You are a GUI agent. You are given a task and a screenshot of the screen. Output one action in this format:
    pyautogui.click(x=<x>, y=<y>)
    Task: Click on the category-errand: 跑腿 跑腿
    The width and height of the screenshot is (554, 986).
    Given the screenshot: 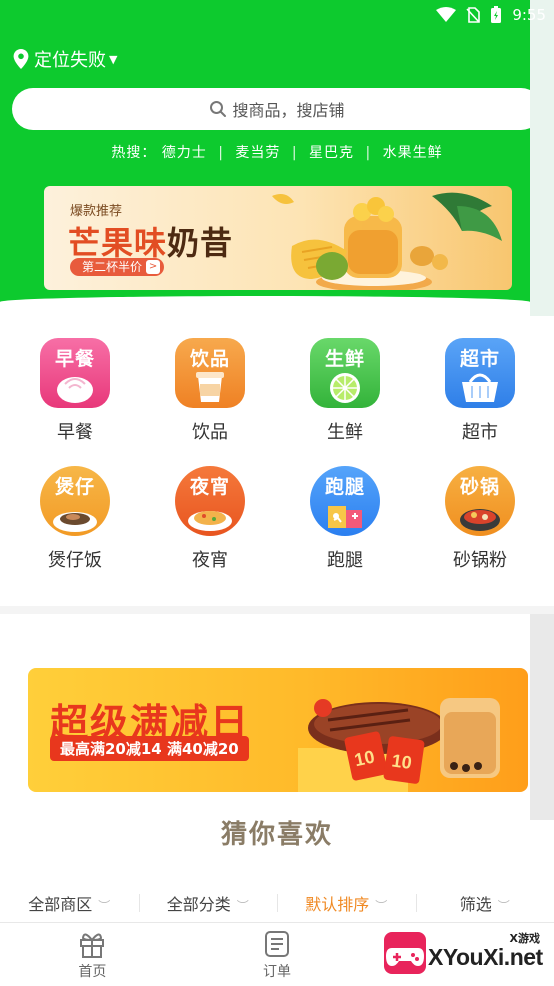 What is the action you would take?
    pyautogui.click(x=345, y=519)
    